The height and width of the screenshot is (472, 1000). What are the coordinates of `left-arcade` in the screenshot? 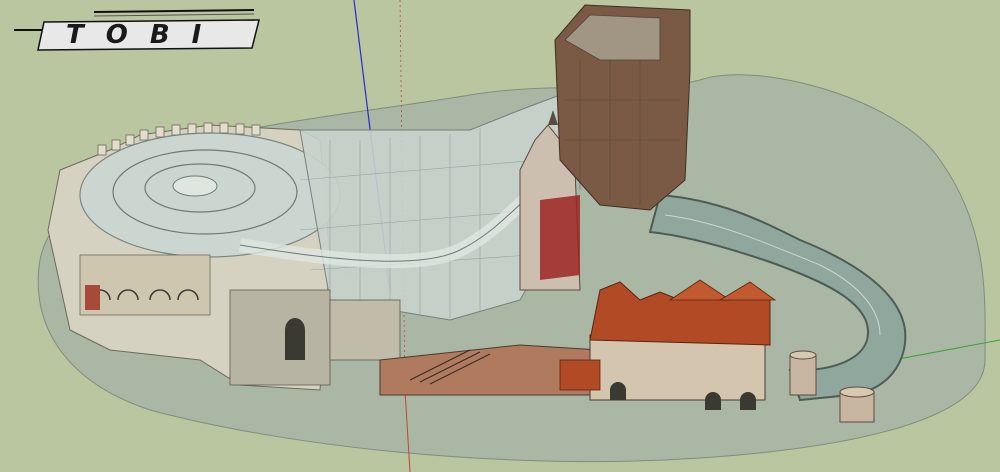 It's located at (145, 285).